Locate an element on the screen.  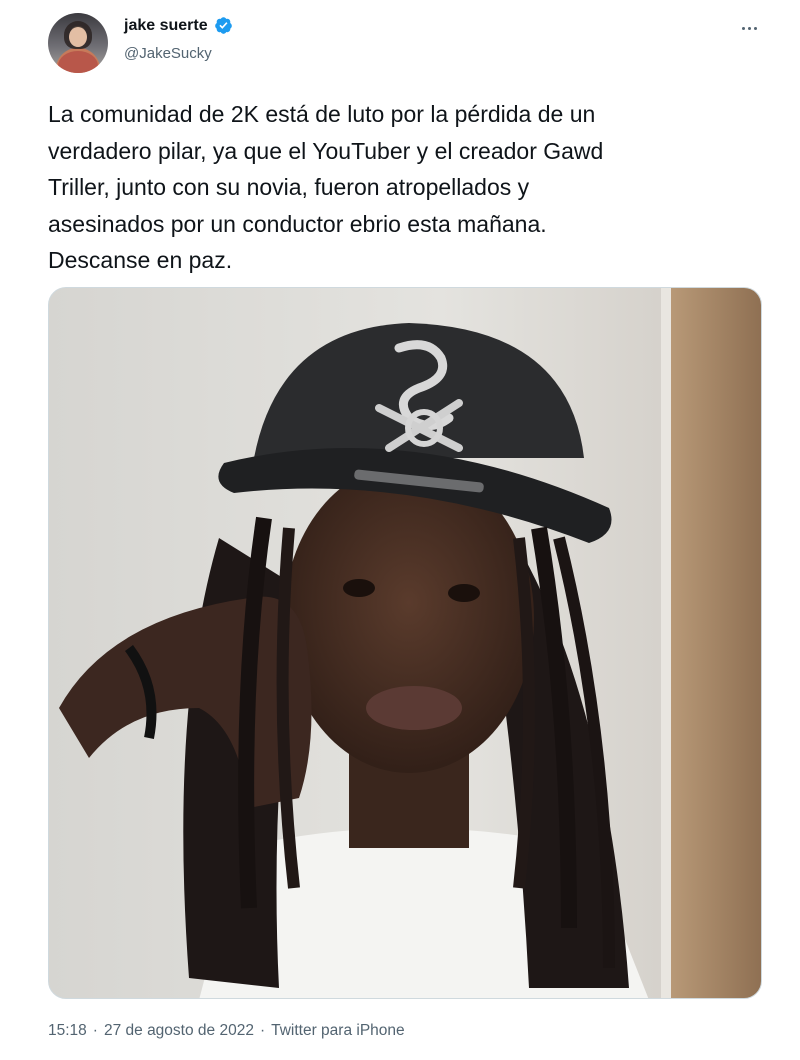
tweet-source: Twitter para iPhone is located at coordinates (338, 1031).